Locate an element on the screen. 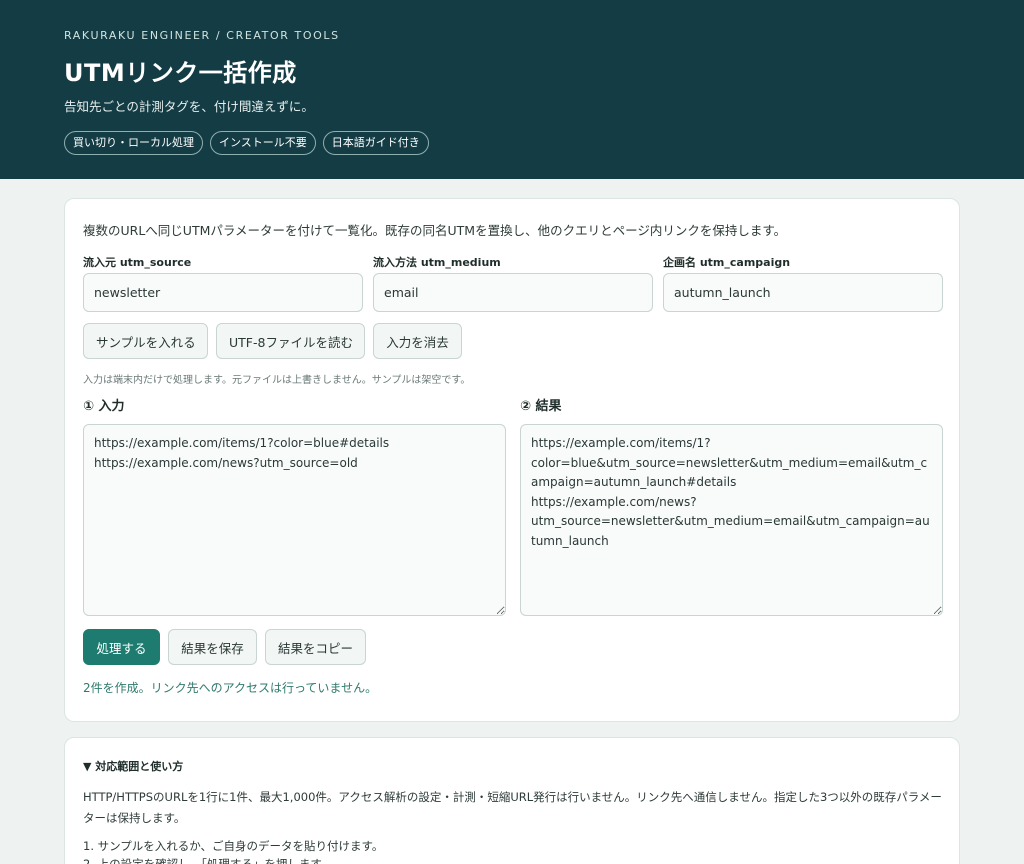 This screenshot has width=1024, height=864. badge-one-time-purchase: 買い切り・ローカル処理 is located at coordinates (133, 143).